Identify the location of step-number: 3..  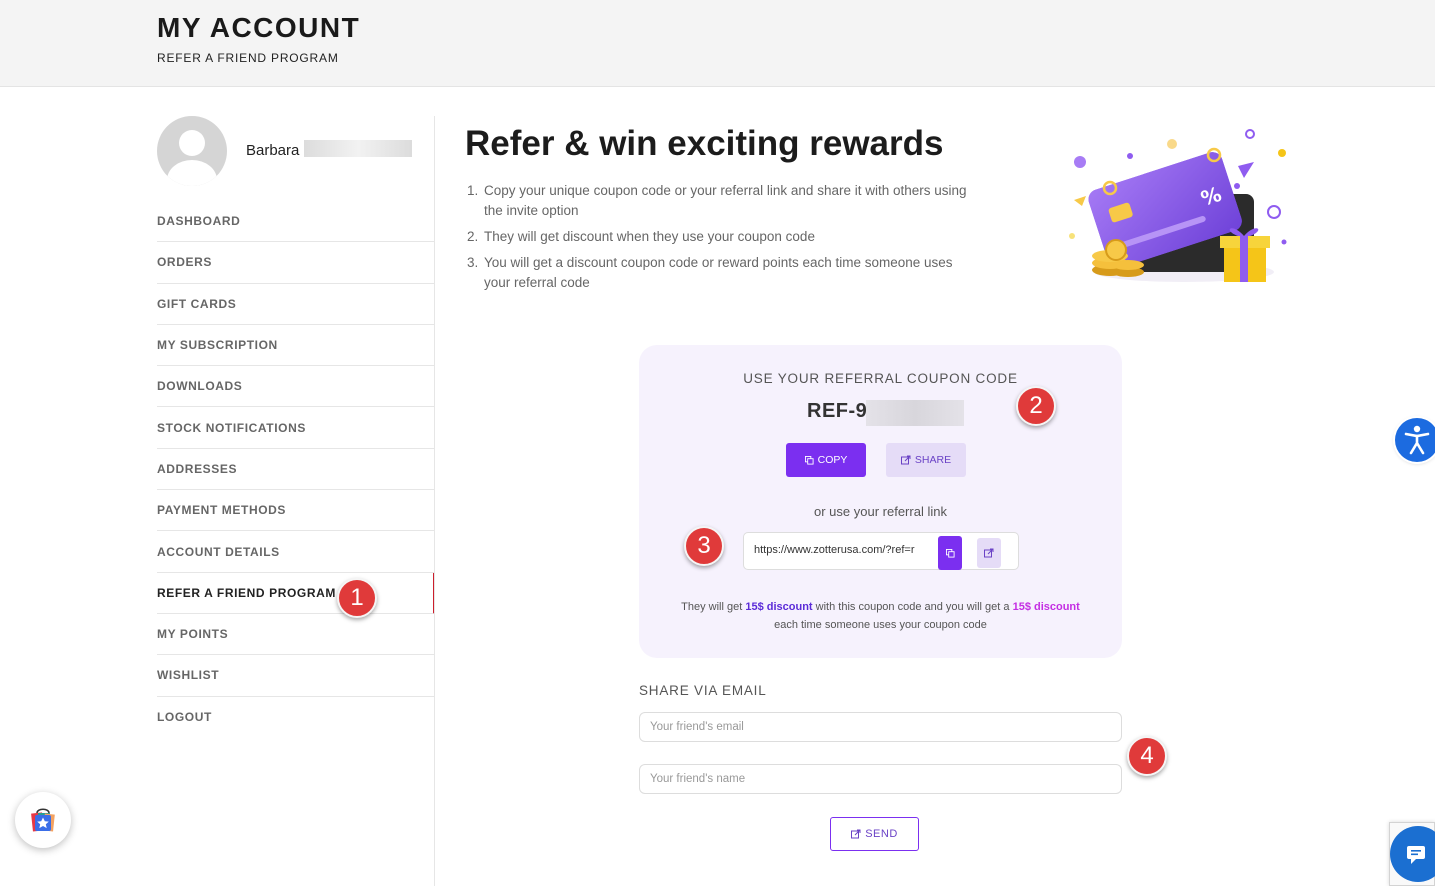
(473, 262).